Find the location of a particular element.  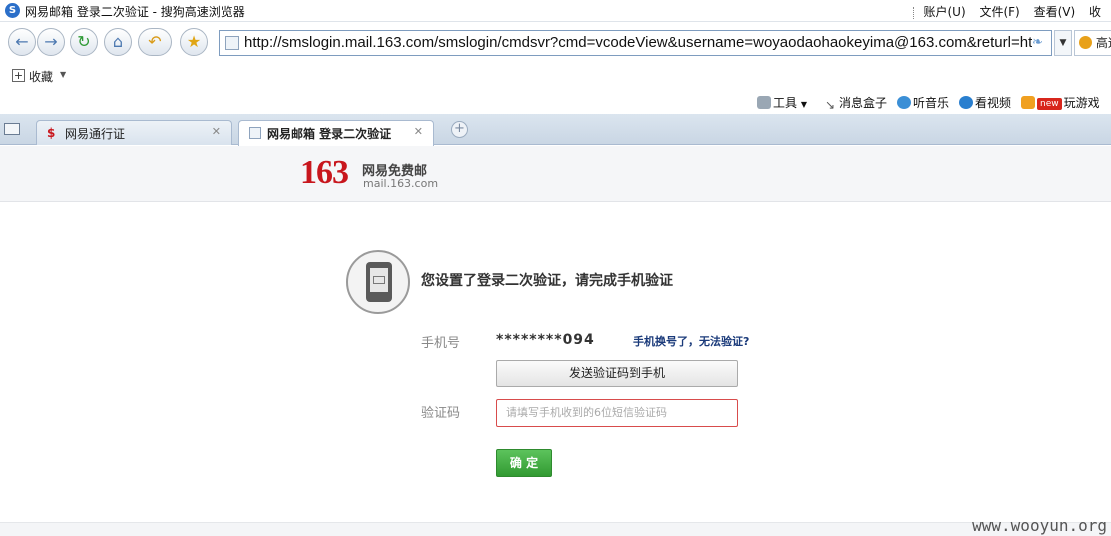

undo-icon: ↶ is located at coordinates (155, 41).